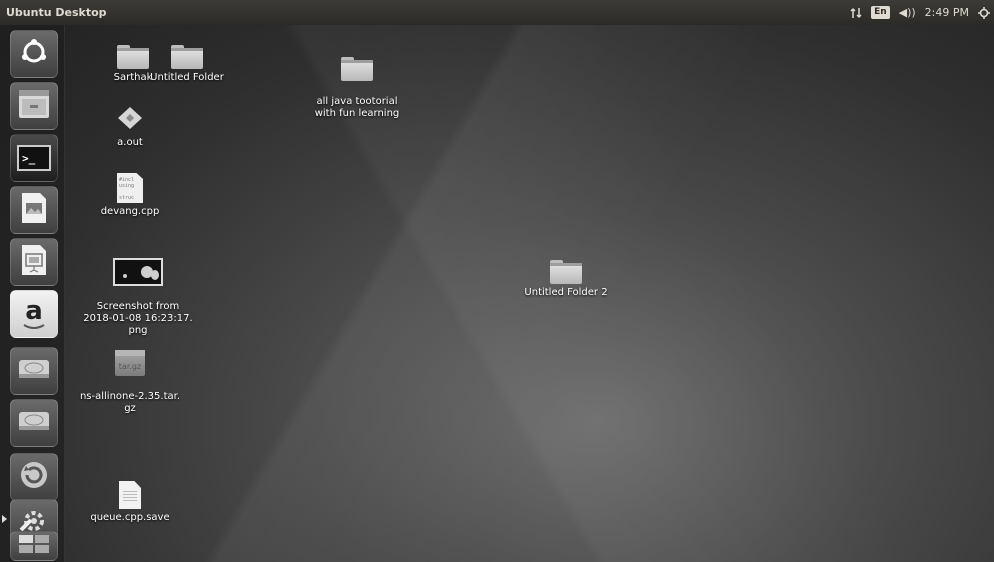  I want to click on executable-diamond-icon, so click(130, 120).